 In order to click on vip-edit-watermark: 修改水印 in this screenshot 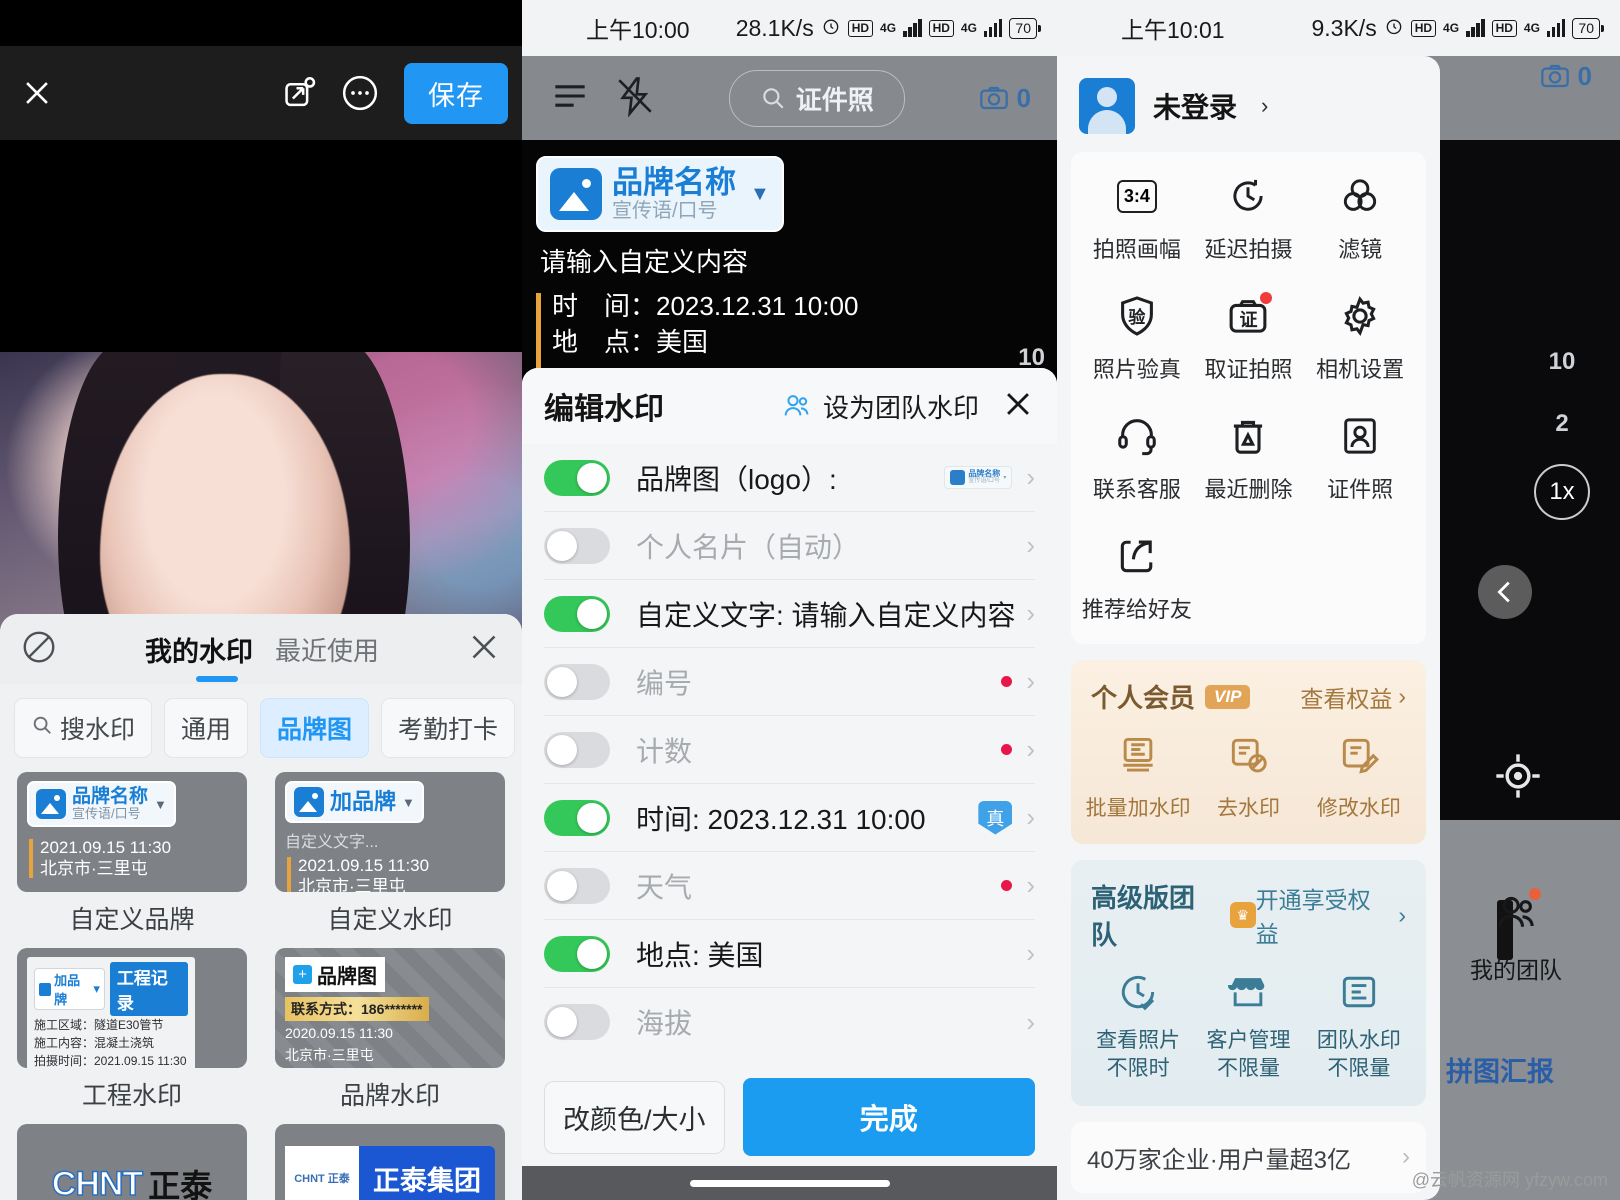, I will do `click(1359, 777)`.